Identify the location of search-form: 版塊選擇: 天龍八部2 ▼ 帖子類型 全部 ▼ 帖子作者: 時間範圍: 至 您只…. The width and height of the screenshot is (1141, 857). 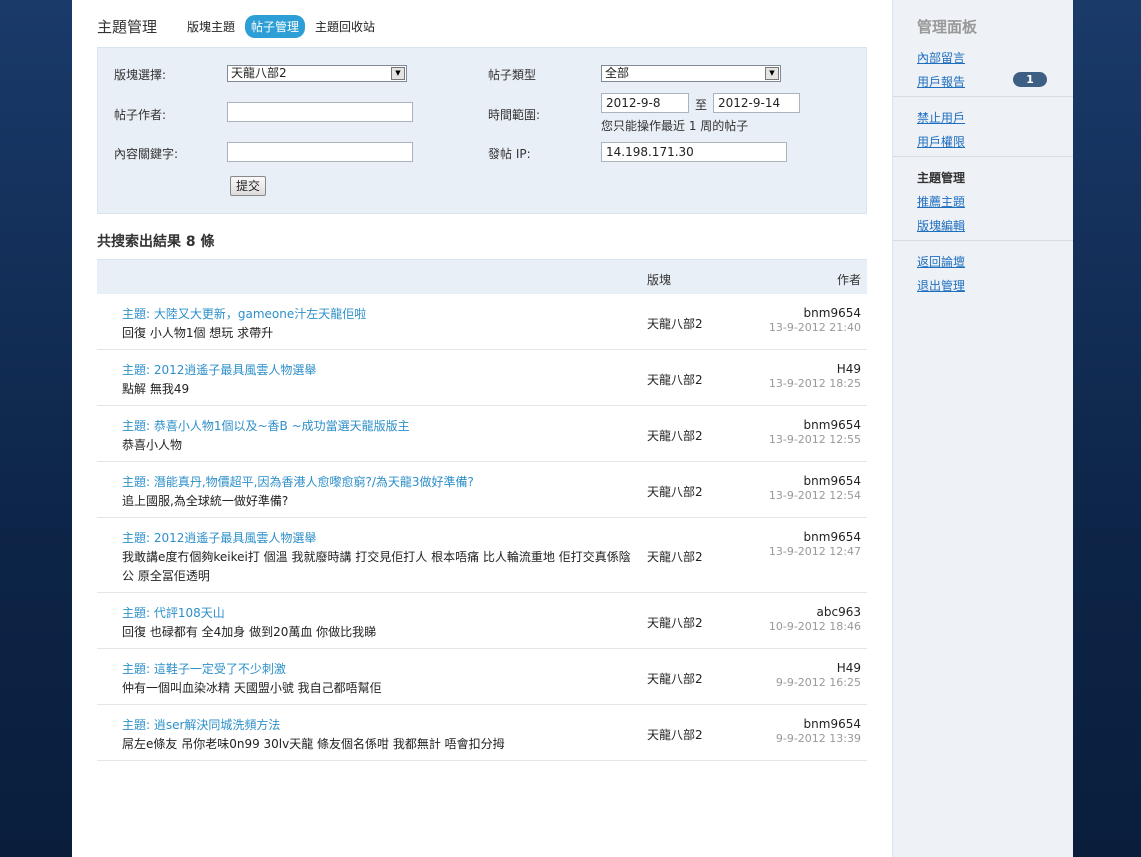
(482, 130).